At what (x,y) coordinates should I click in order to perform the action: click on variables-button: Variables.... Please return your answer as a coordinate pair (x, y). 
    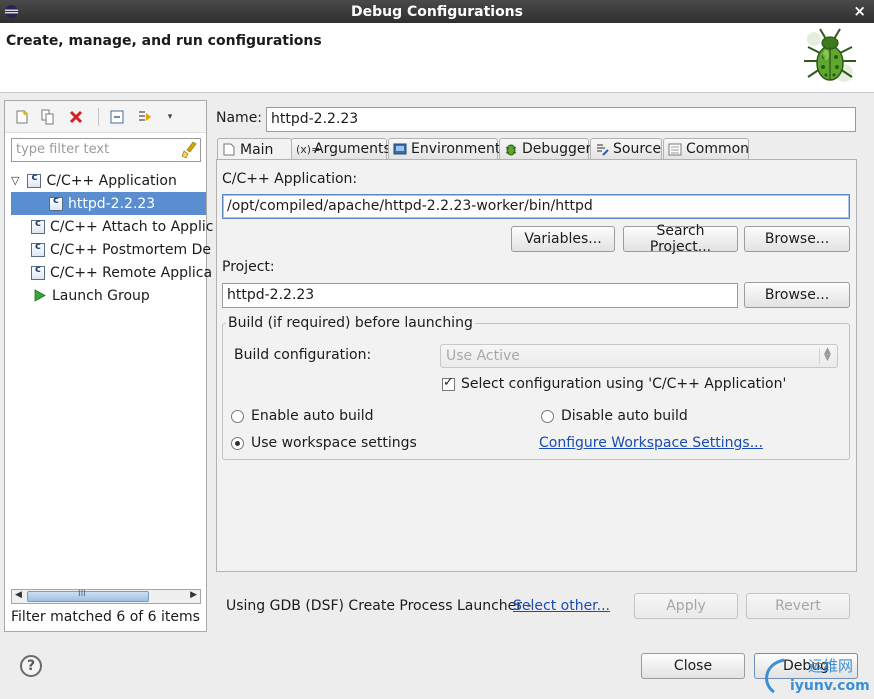
    Looking at the image, I should click on (563, 239).